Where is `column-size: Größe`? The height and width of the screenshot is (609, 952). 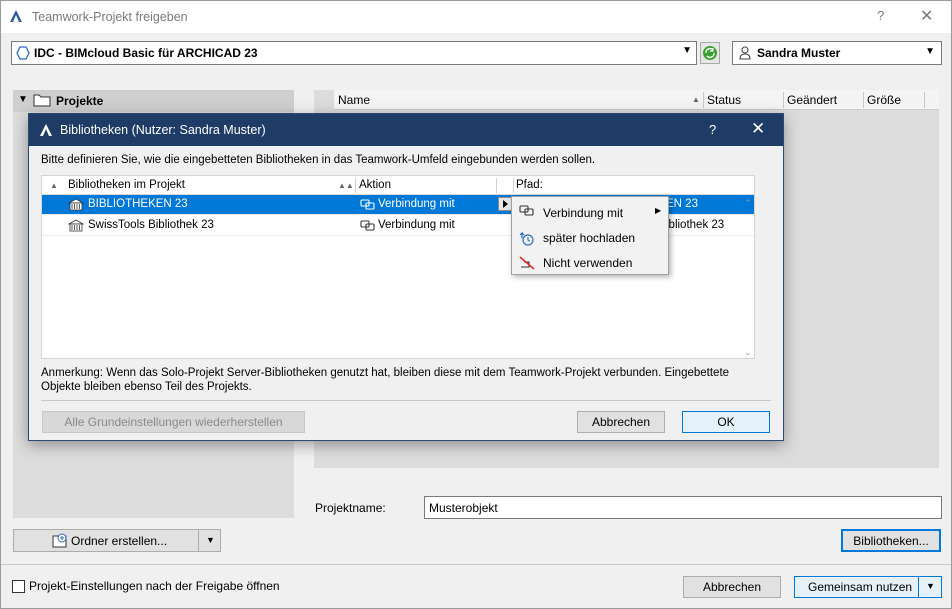
column-size: Größe is located at coordinates (884, 100).